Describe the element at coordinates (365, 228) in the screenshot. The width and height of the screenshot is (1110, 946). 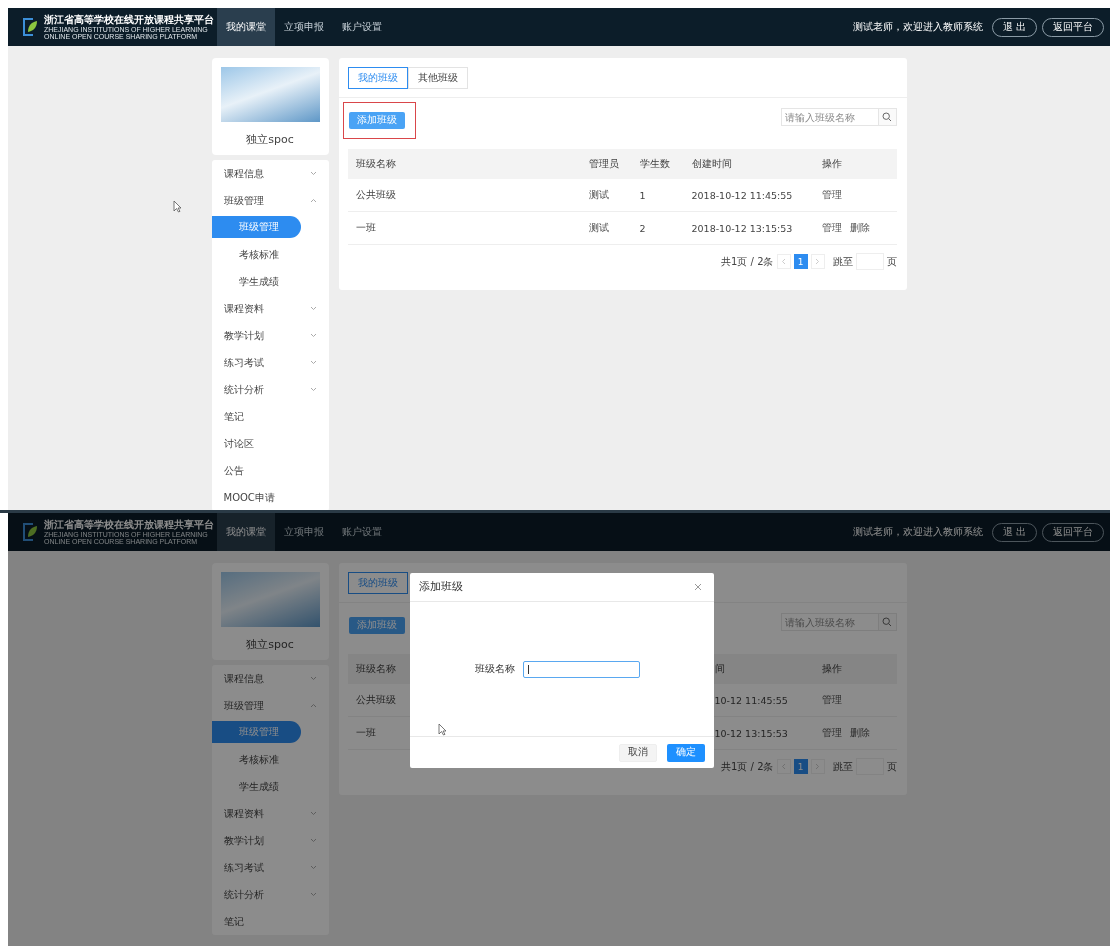
I see `table-cell: 一班` at that location.